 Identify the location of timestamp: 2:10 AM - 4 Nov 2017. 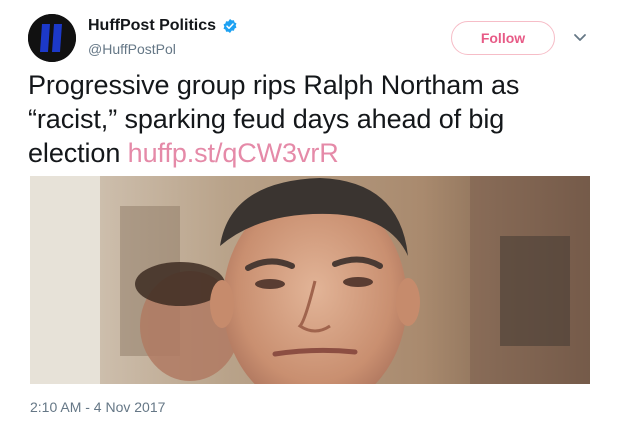
(97, 407).